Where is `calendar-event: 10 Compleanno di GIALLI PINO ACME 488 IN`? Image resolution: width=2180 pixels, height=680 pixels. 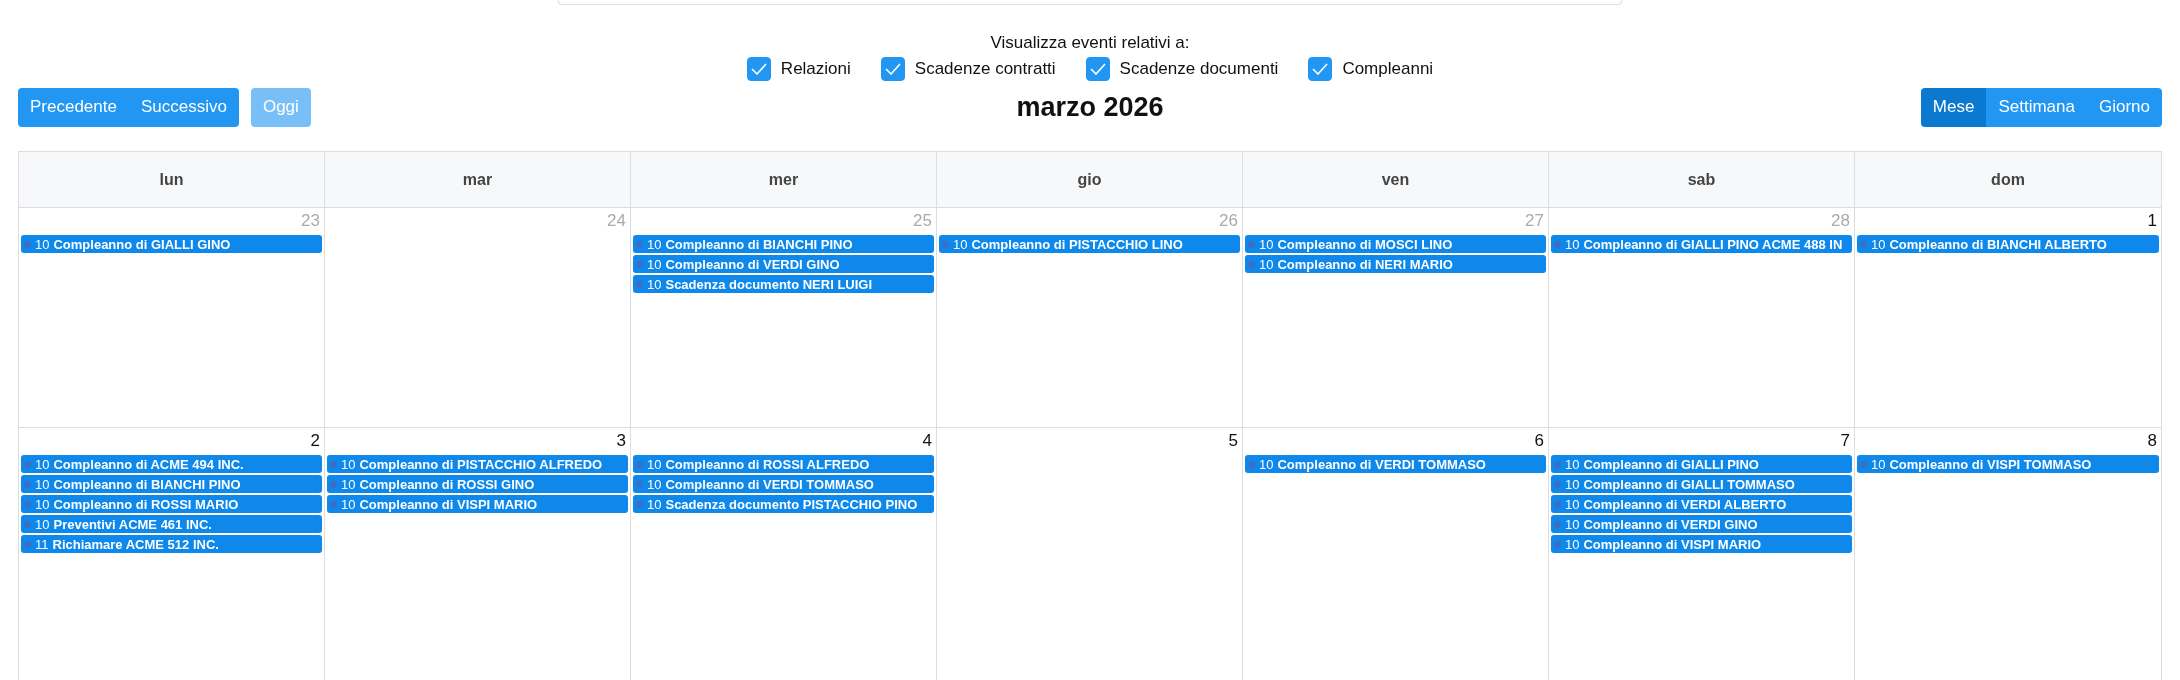 calendar-event: 10 Compleanno di GIALLI PINO ACME 488 IN is located at coordinates (1701, 244).